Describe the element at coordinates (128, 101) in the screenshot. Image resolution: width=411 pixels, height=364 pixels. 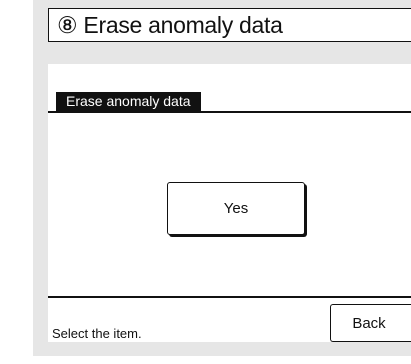
I see `screen-header-label: Erase anomaly data` at that location.